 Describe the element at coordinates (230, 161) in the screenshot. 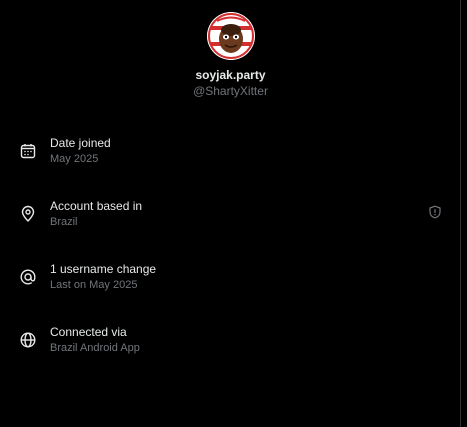

I see `info-row-date-joined: Date joined May 2025` at that location.